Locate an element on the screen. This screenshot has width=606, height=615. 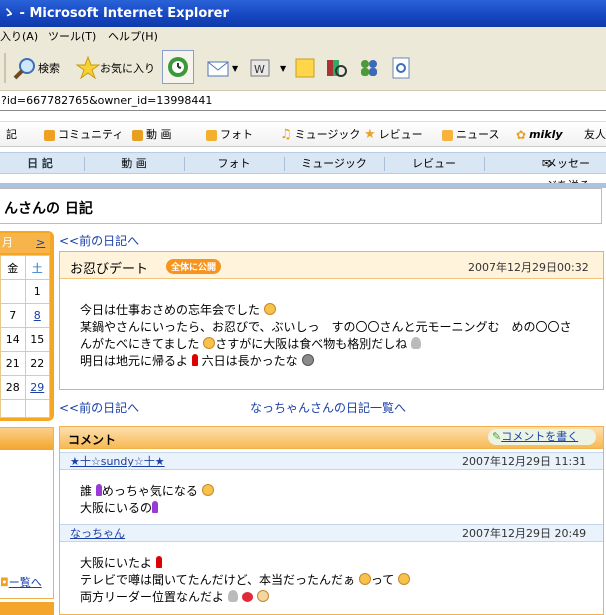
page-search-icon is located at coordinates (401, 68).